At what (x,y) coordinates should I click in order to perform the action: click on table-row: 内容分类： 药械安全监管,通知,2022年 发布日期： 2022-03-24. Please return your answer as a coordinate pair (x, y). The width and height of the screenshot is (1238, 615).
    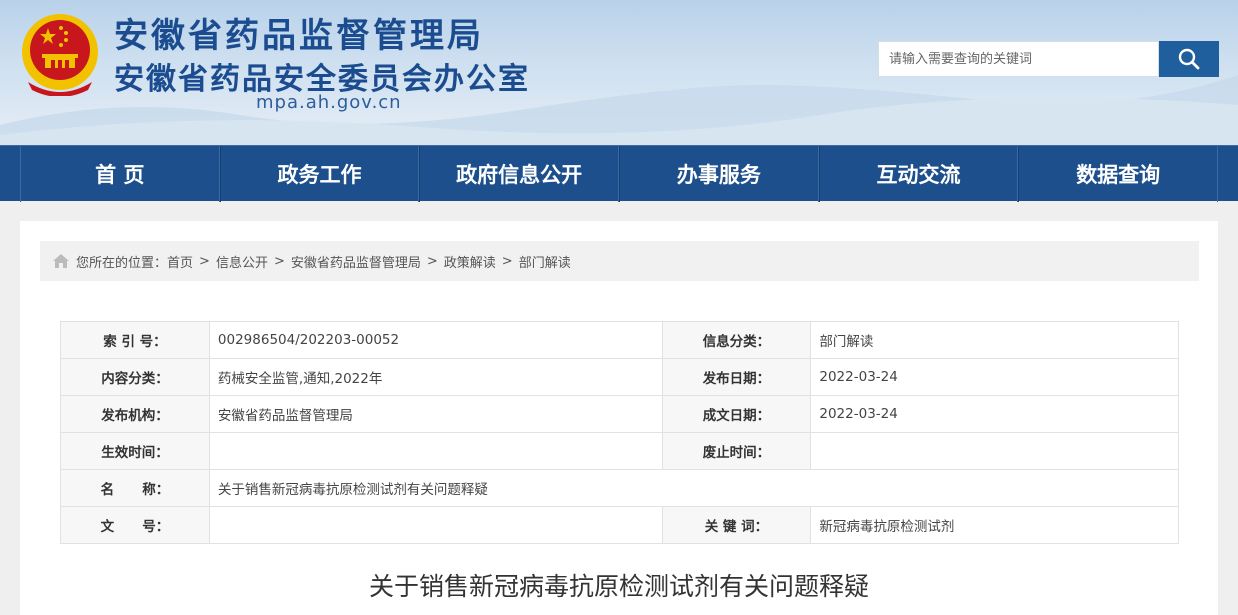
    Looking at the image, I should click on (619, 377).